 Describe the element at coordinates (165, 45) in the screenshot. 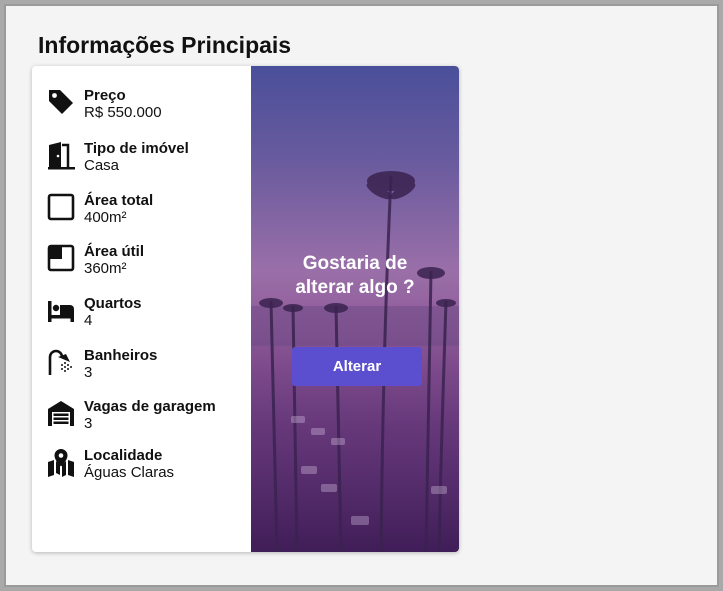

I see `page-title: Informações Principais` at that location.